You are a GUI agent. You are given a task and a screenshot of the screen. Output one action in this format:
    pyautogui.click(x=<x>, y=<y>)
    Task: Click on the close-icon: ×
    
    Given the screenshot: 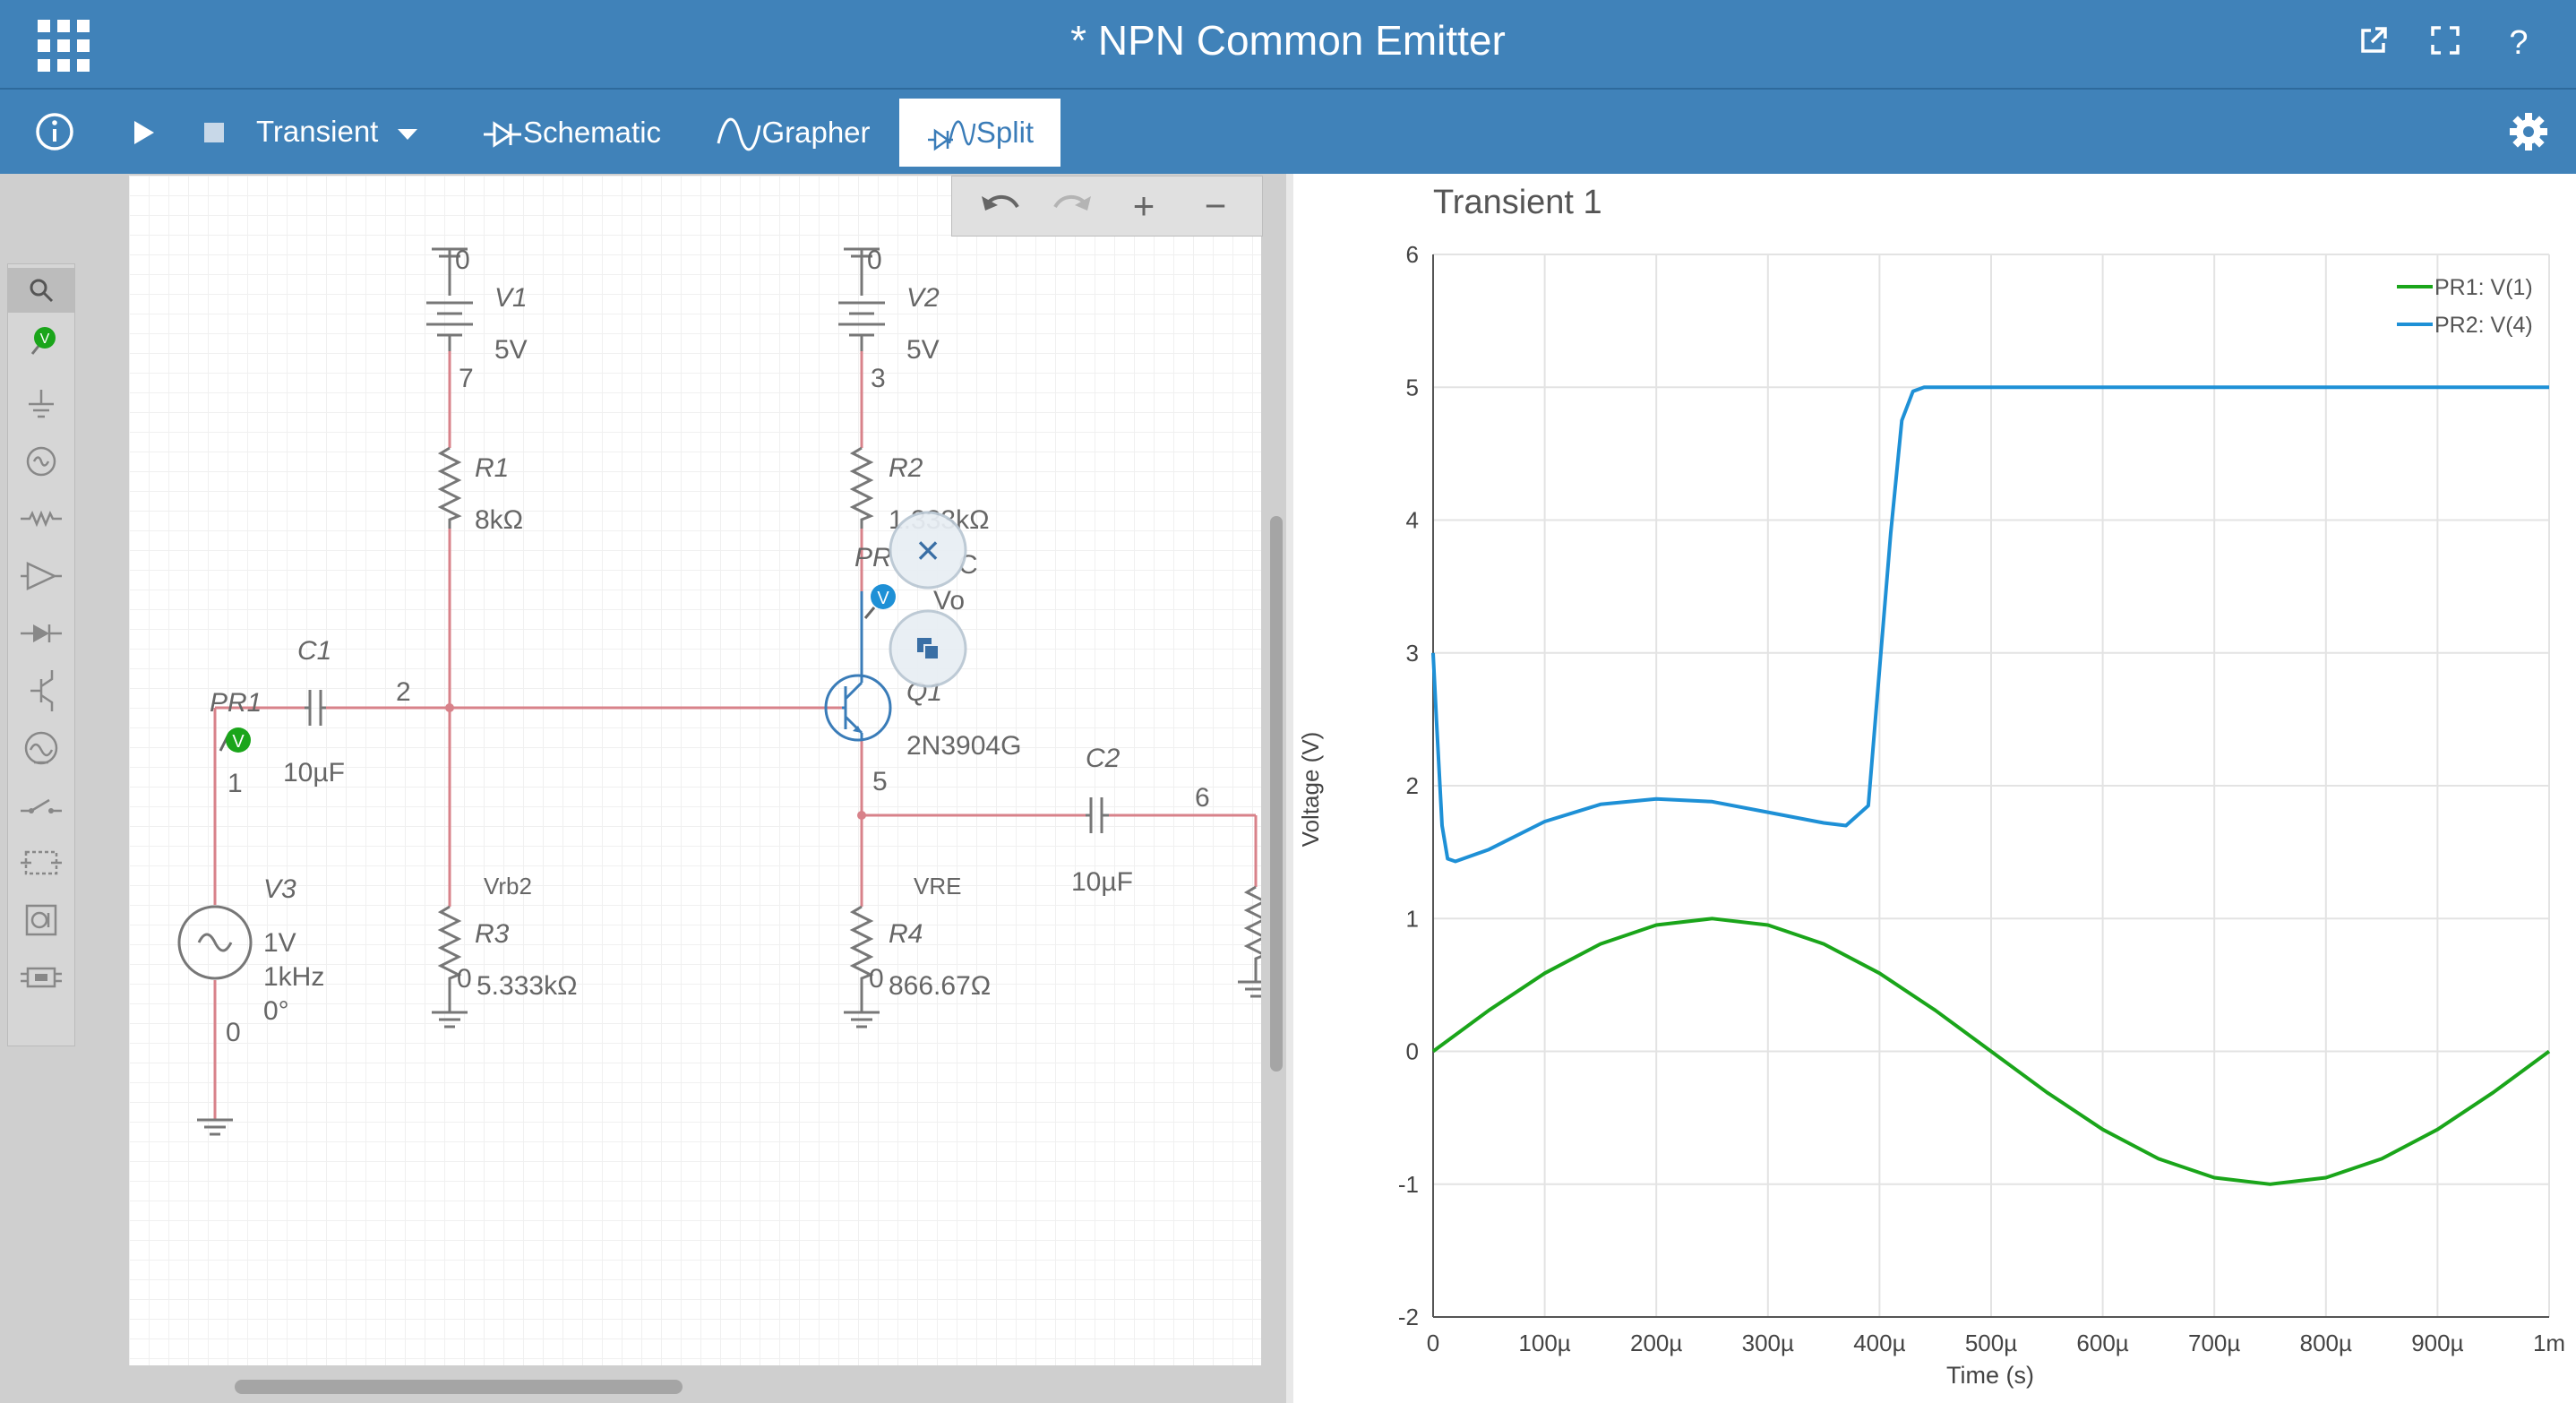 What is the action you would take?
    pyautogui.click(x=928, y=550)
    